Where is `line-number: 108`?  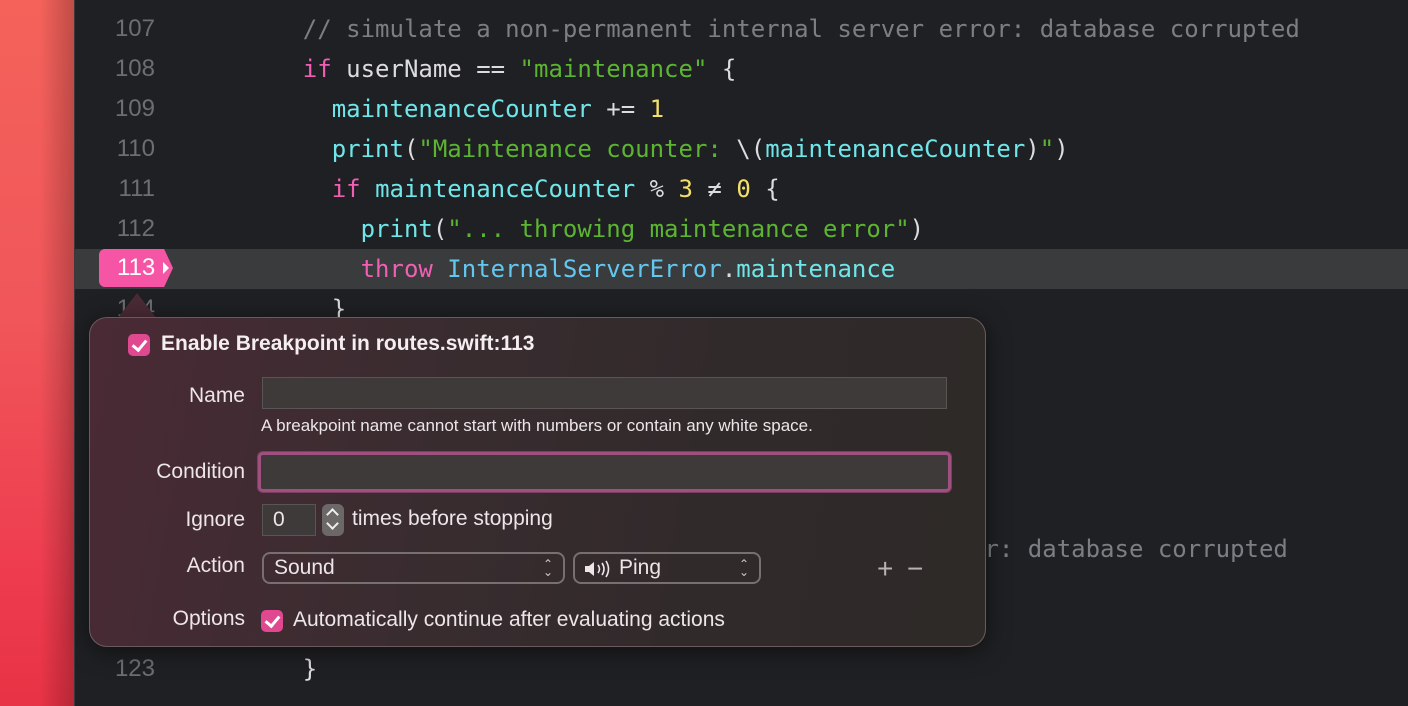 line-number: 108 is located at coordinates (115, 69).